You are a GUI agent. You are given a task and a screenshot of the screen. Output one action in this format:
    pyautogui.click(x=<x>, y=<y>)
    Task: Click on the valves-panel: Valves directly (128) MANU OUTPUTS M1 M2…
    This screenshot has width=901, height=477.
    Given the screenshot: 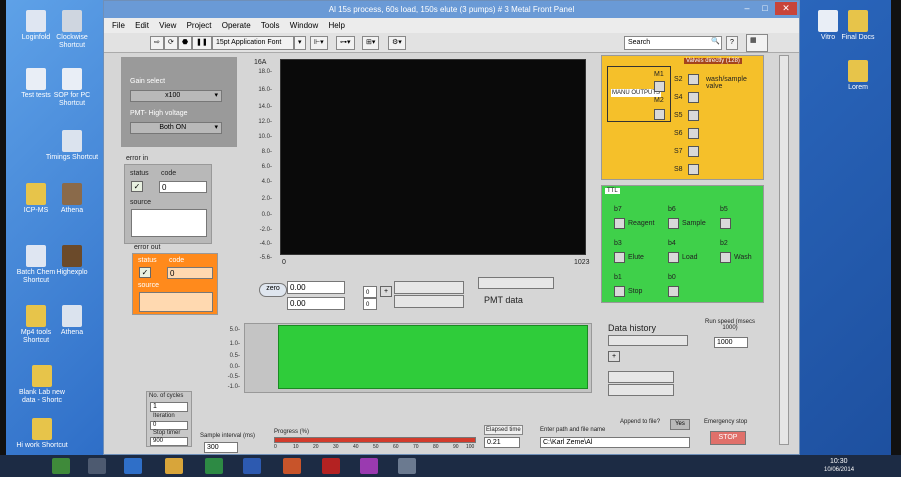 What is the action you would take?
    pyautogui.click(x=682, y=117)
    